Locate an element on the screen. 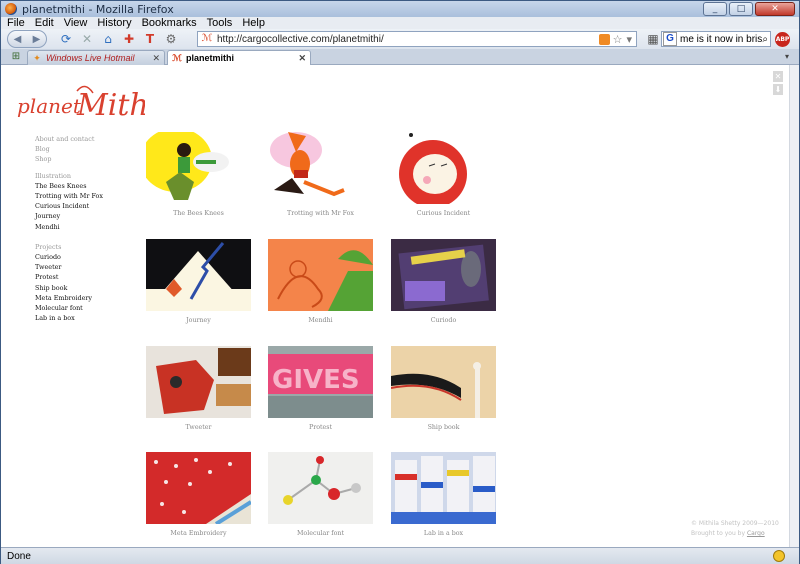 The height and width of the screenshot is (564, 800). page-side-controls: ✕ ⬇ is located at coordinates (778, 84).